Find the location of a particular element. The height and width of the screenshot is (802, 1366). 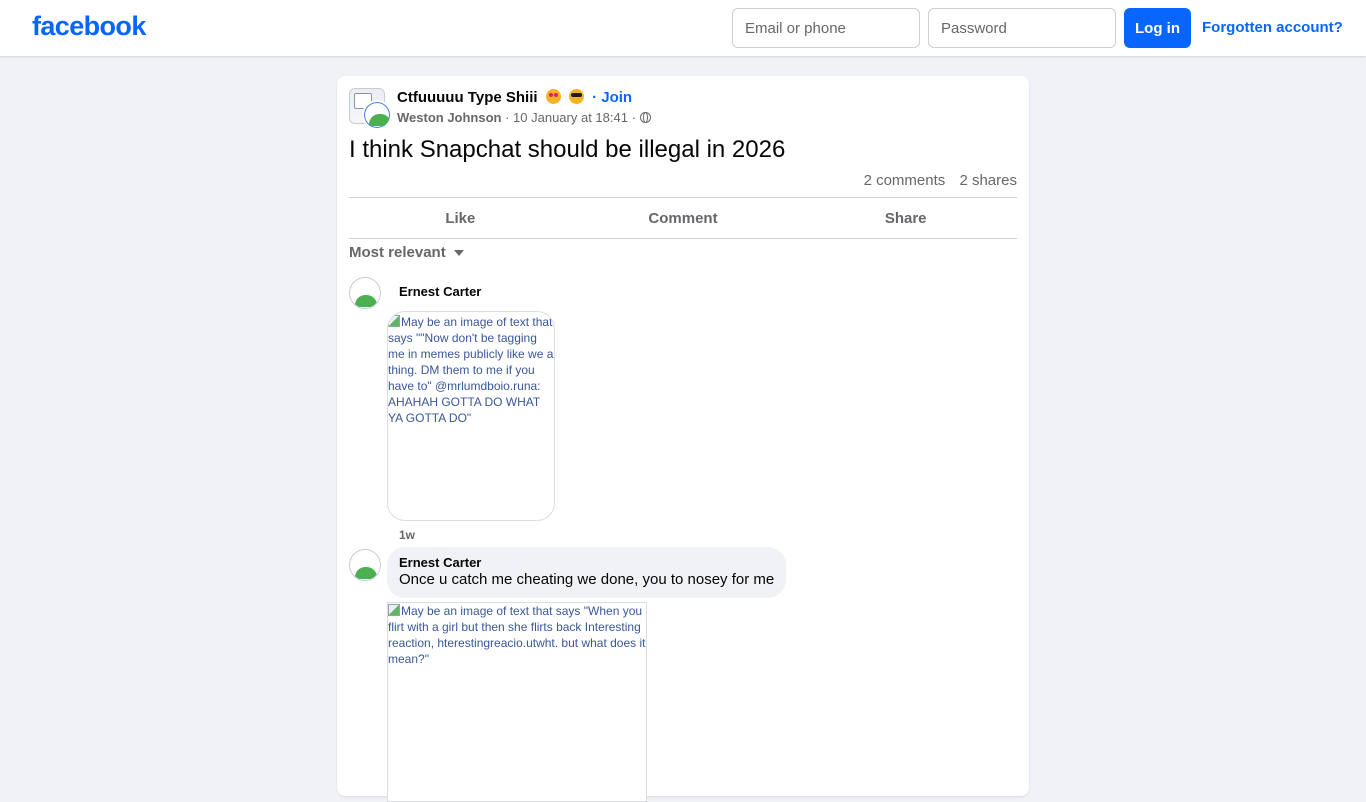

group-avatar is located at coordinates (370, 109).